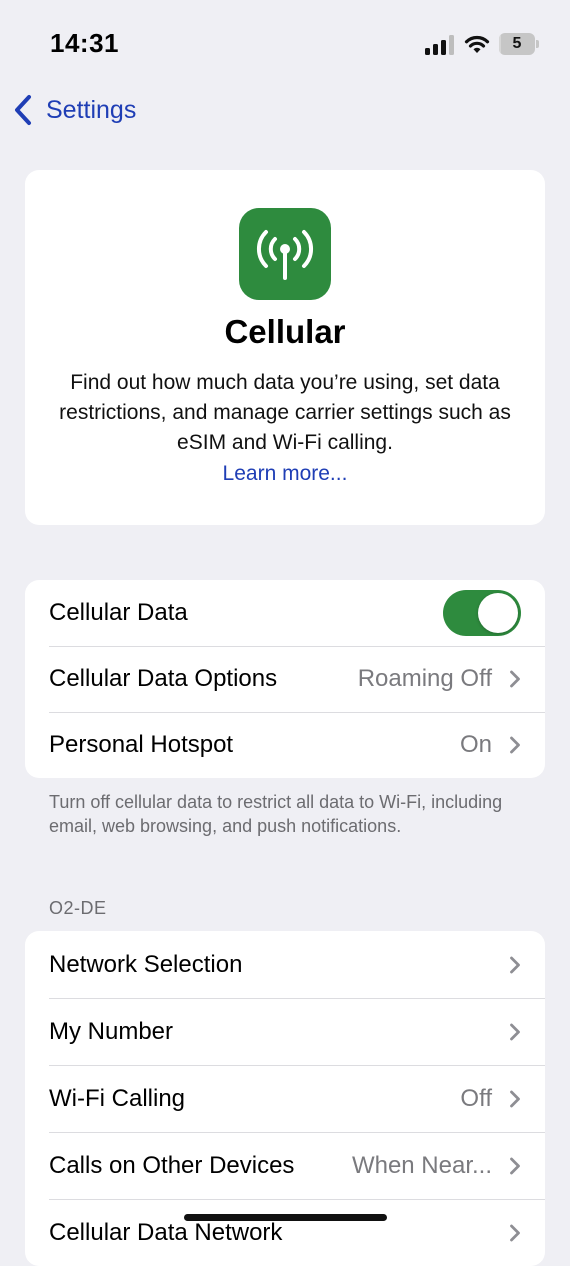 The image size is (570, 1266). What do you see at coordinates (285, 613) in the screenshot?
I see `cellular-data-row: Cellular Data` at bounding box center [285, 613].